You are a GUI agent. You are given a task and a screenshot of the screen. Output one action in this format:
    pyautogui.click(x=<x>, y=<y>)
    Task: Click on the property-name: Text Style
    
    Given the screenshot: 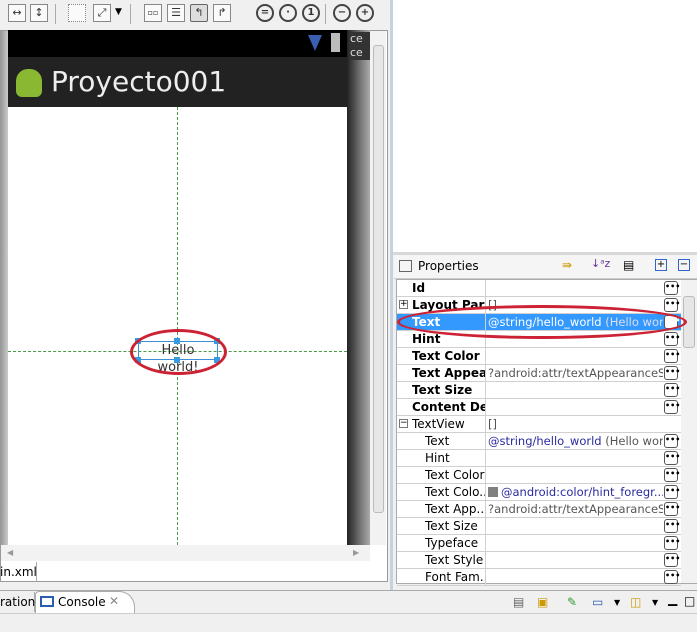 What is the action you would take?
    pyautogui.click(x=441, y=560)
    